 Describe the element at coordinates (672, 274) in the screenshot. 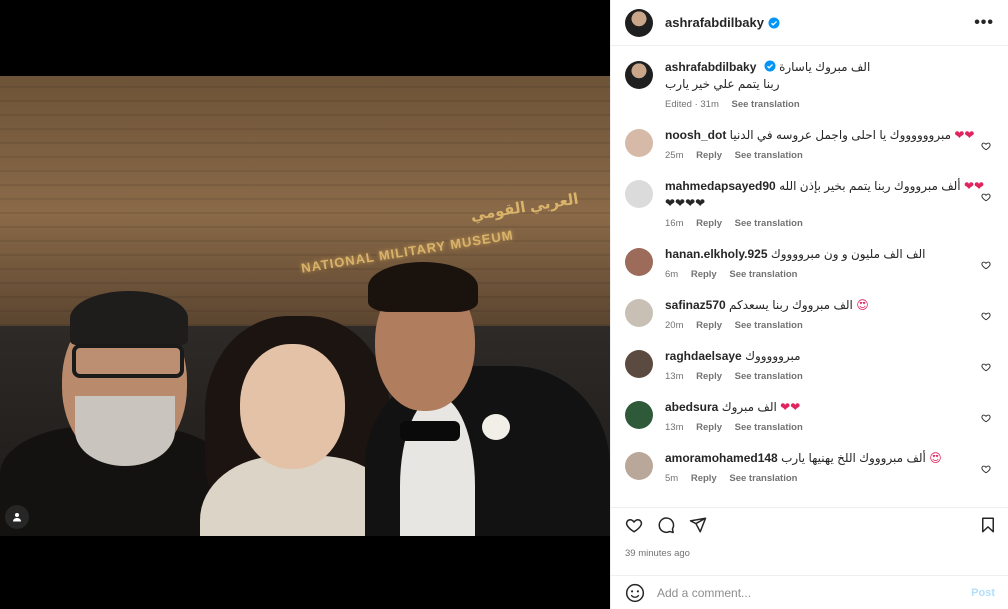

I see `comment-time: 6m` at that location.